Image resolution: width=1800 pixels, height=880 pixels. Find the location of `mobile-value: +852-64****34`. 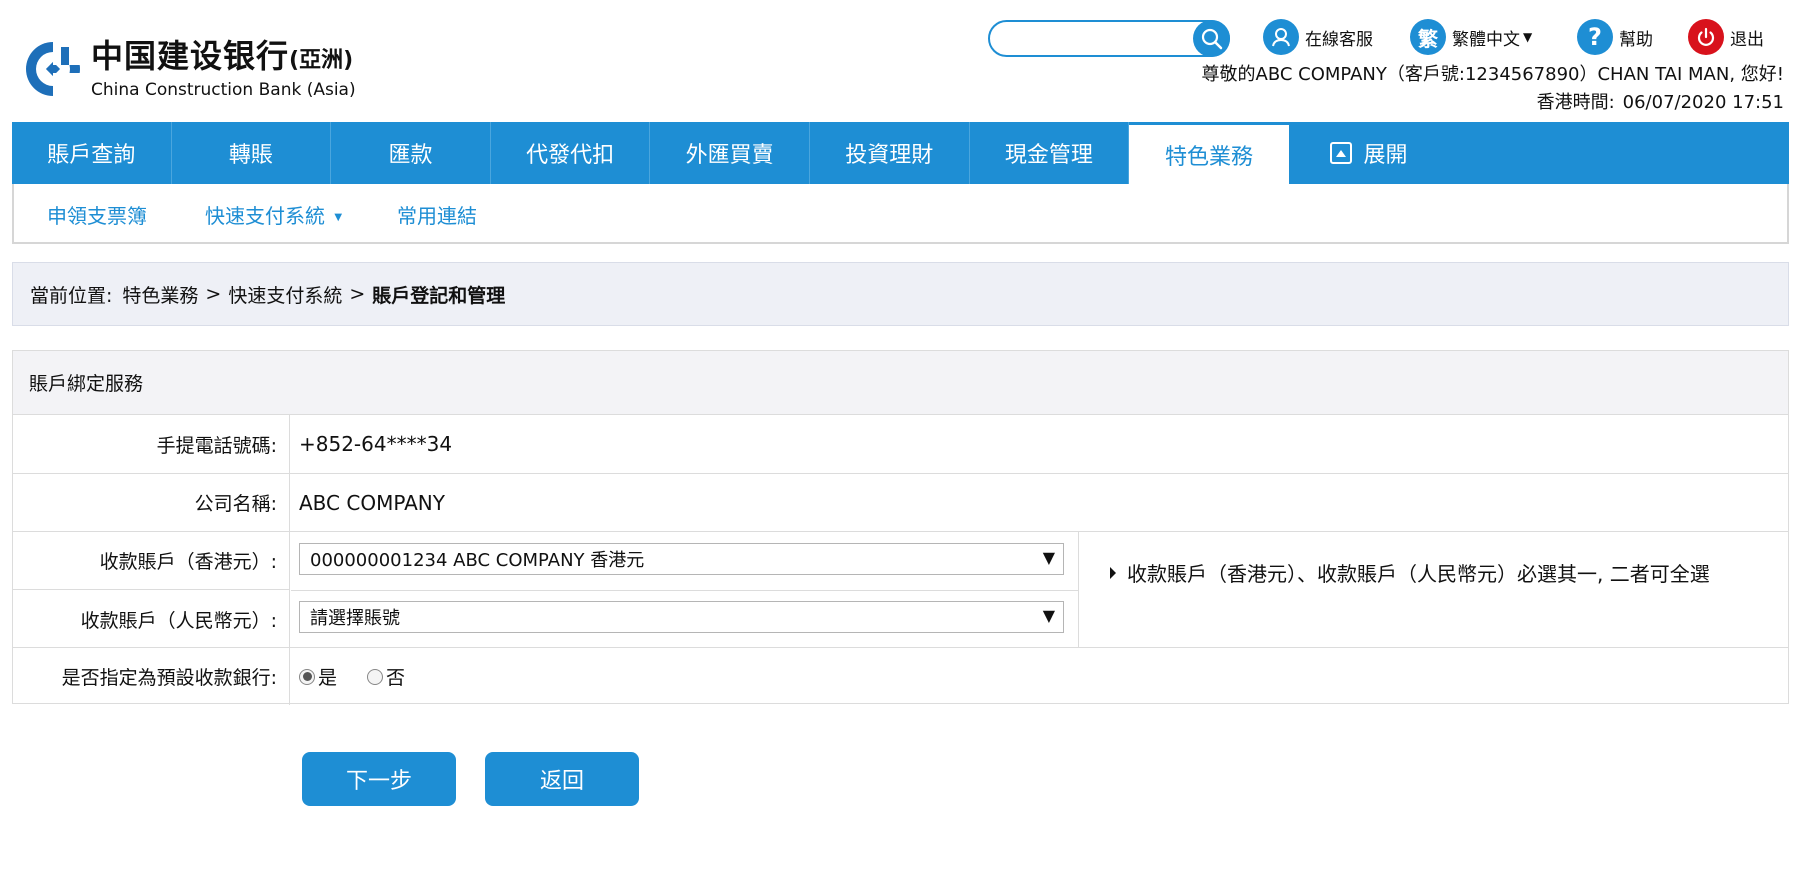

mobile-value: +852-64****34 is located at coordinates (376, 444).